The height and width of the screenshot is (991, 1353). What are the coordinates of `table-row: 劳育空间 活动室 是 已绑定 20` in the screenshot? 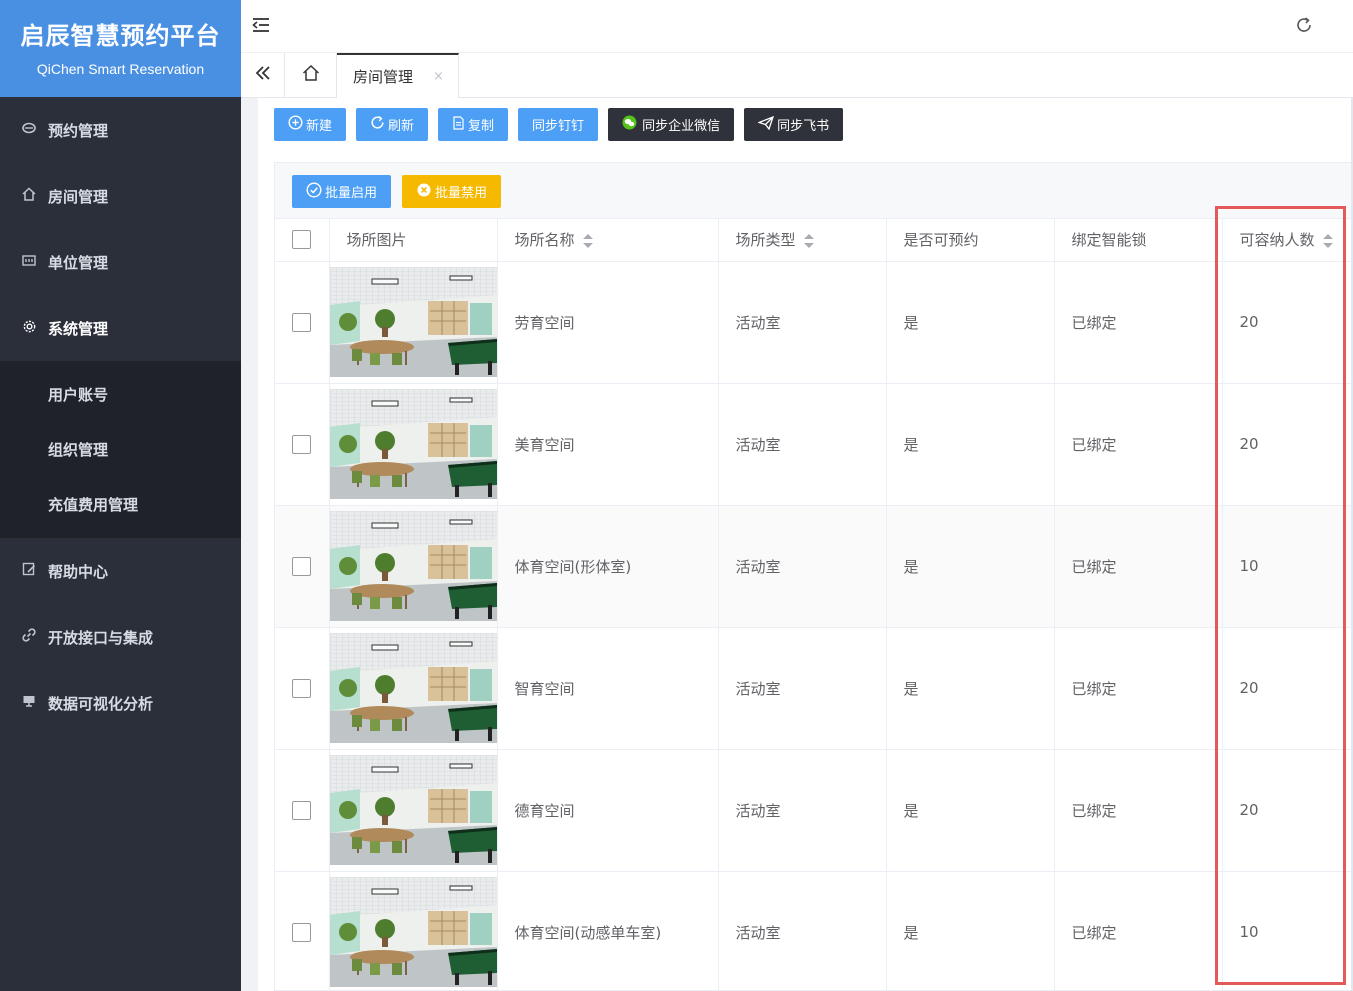 It's located at (814, 322).